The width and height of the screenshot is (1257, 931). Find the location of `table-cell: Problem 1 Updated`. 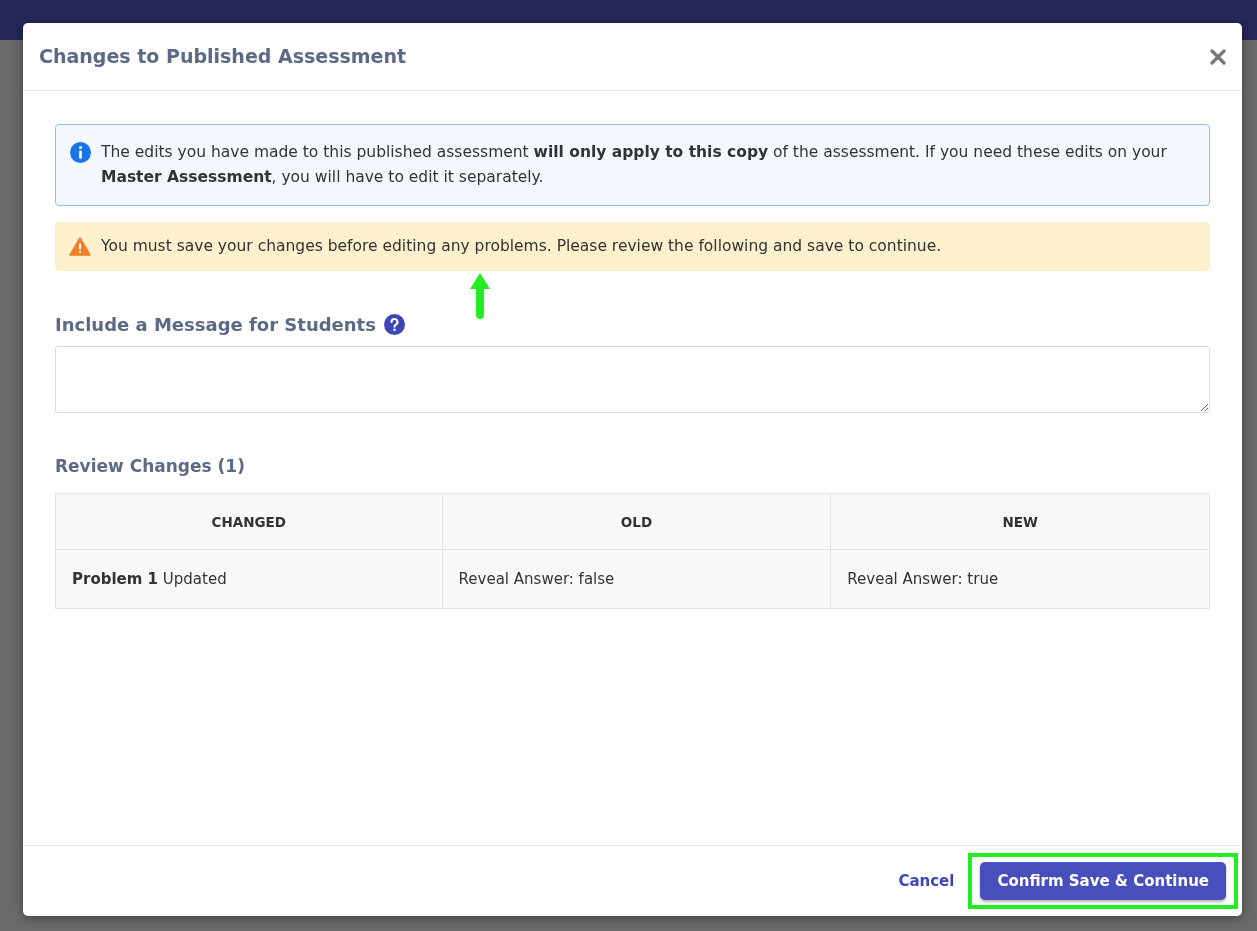

table-cell: Problem 1 Updated is located at coordinates (249, 579).